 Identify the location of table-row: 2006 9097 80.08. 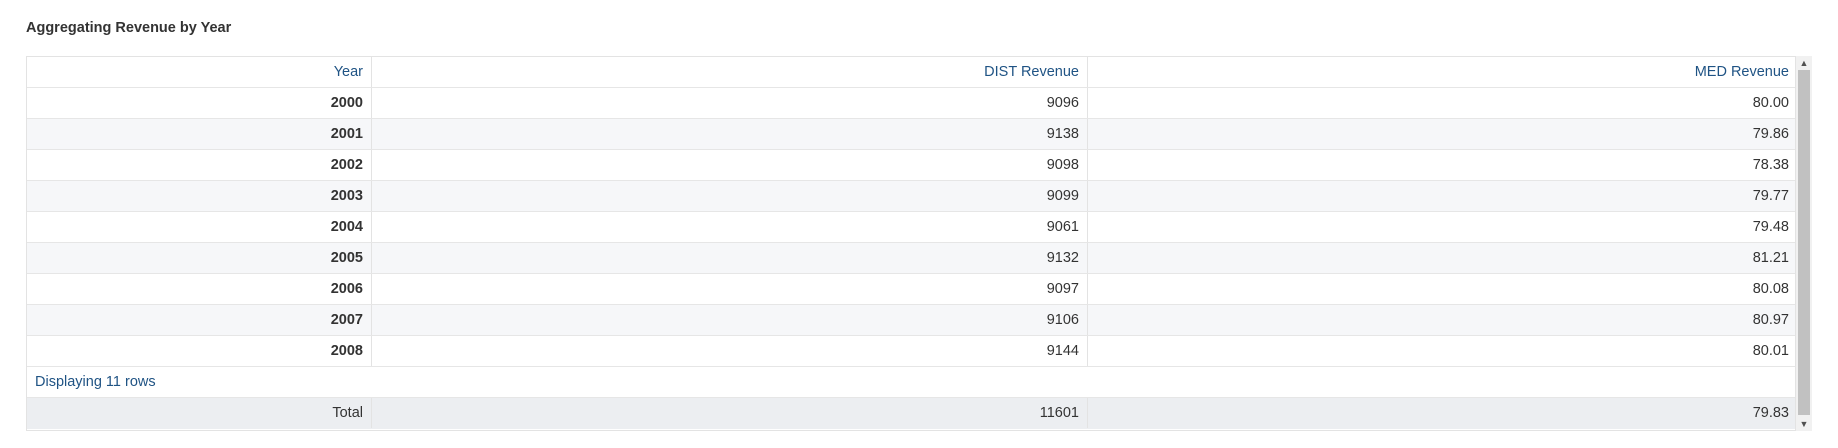
(911, 289).